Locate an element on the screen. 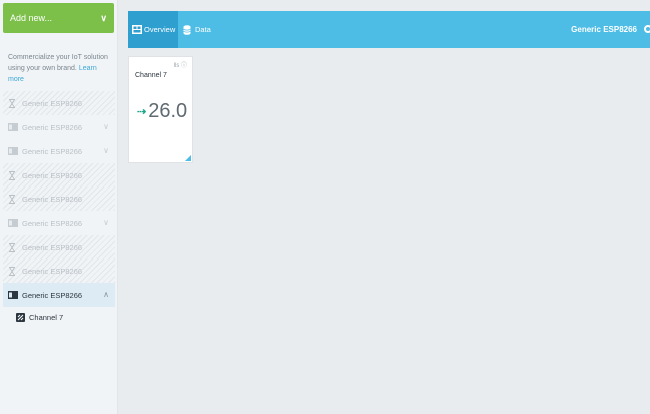 This screenshot has height=414, width=650. device-item-5: Generic ESP8266 is located at coordinates (59, 199).